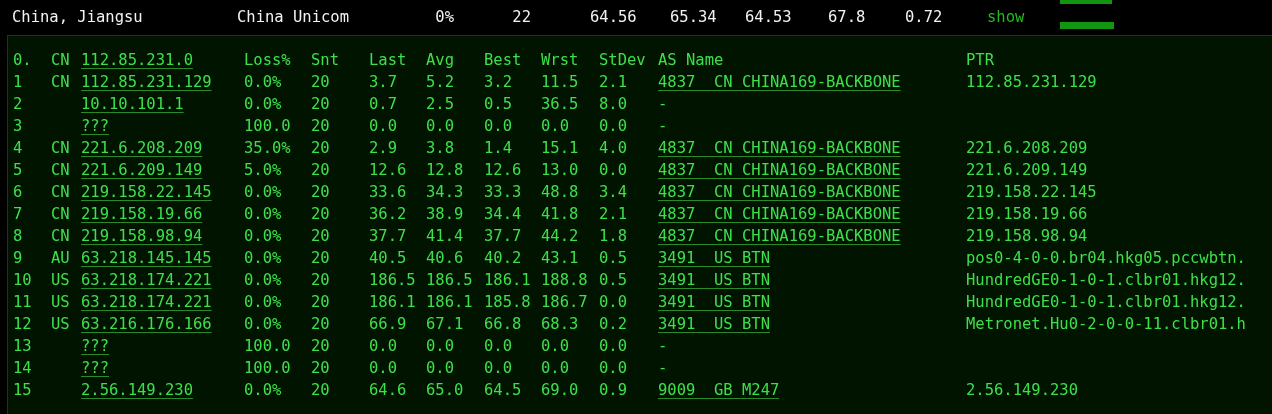 Image resolution: width=1272 pixels, height=414 pixels. Describe the element at coordinates (613, 17) in the screenshot. I see `last-value: 64.56` at that location.